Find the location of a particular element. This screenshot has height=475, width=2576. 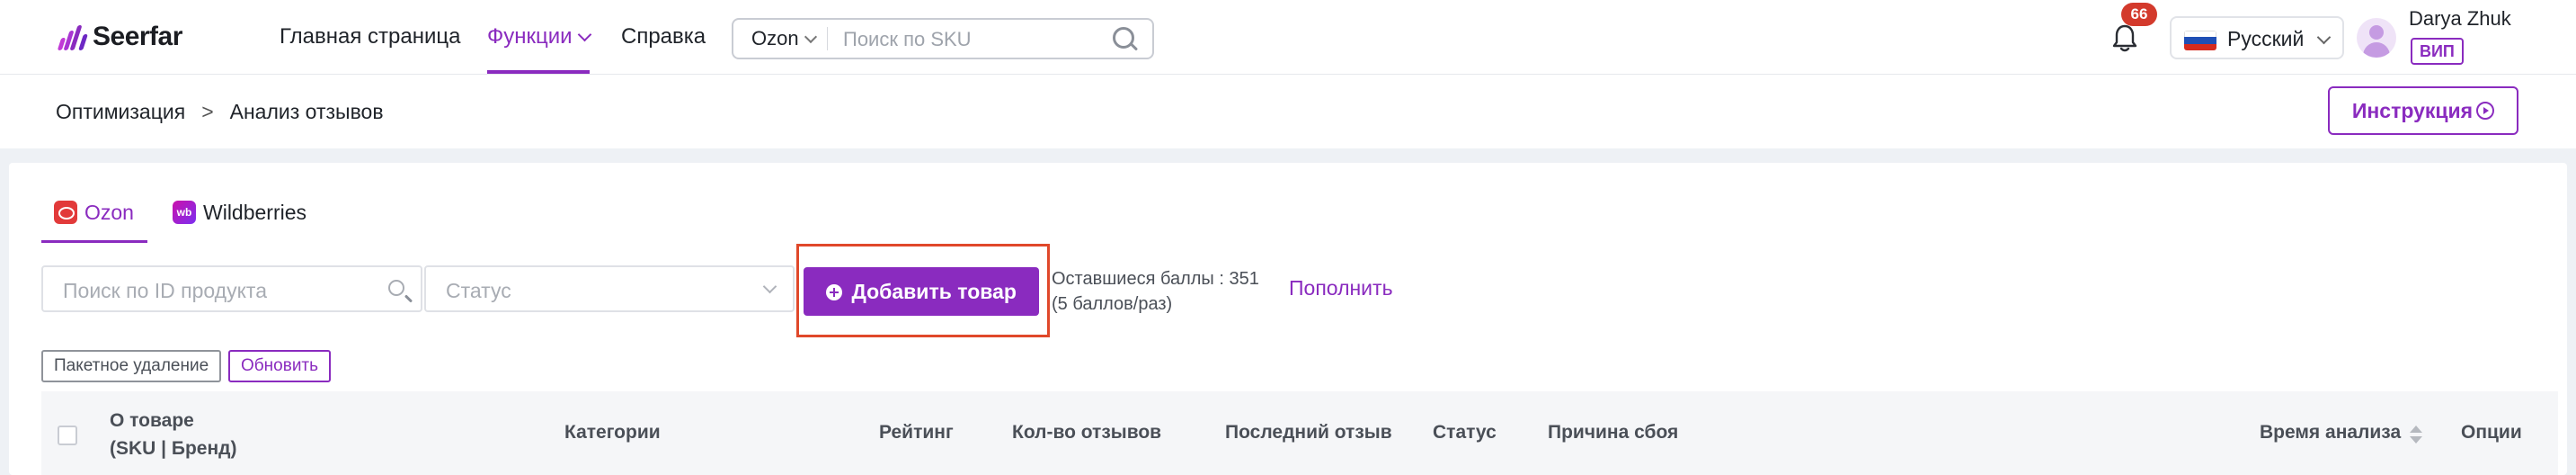

product-id-placeholder: Поиск по ID продукта is located at coordinates (165, 290).